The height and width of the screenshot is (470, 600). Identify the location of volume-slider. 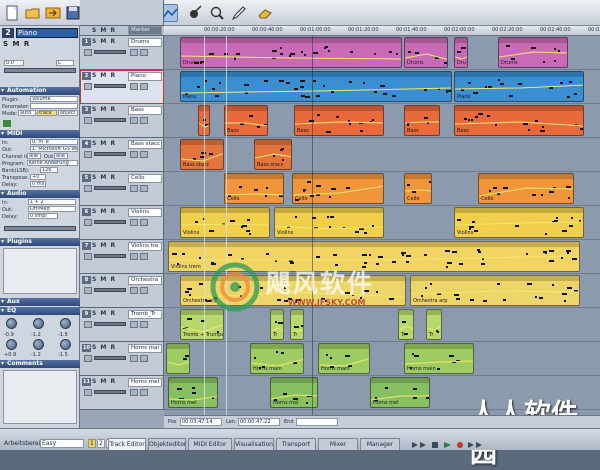
(40, 70).